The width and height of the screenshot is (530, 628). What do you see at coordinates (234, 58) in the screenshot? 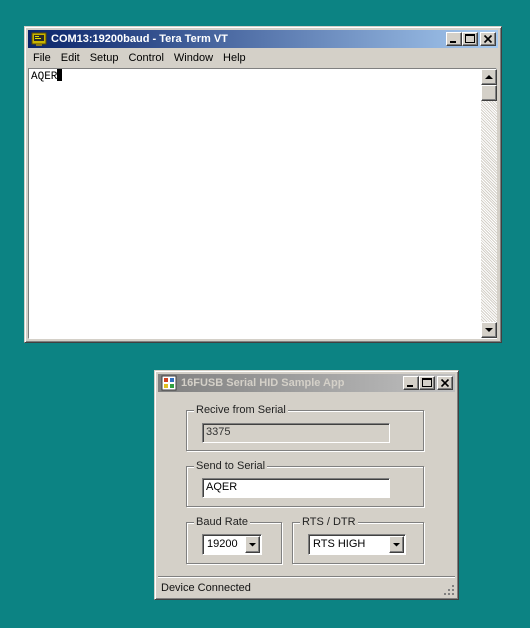
I see `menu-help: Help` at bounding box center [234, 58].